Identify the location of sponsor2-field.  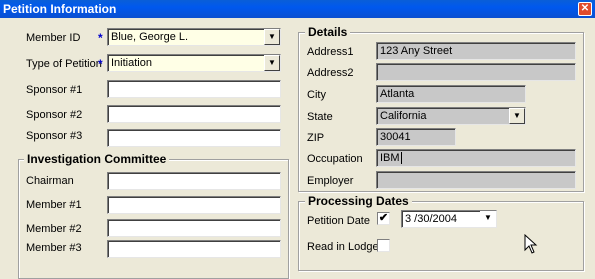
(194, 114).